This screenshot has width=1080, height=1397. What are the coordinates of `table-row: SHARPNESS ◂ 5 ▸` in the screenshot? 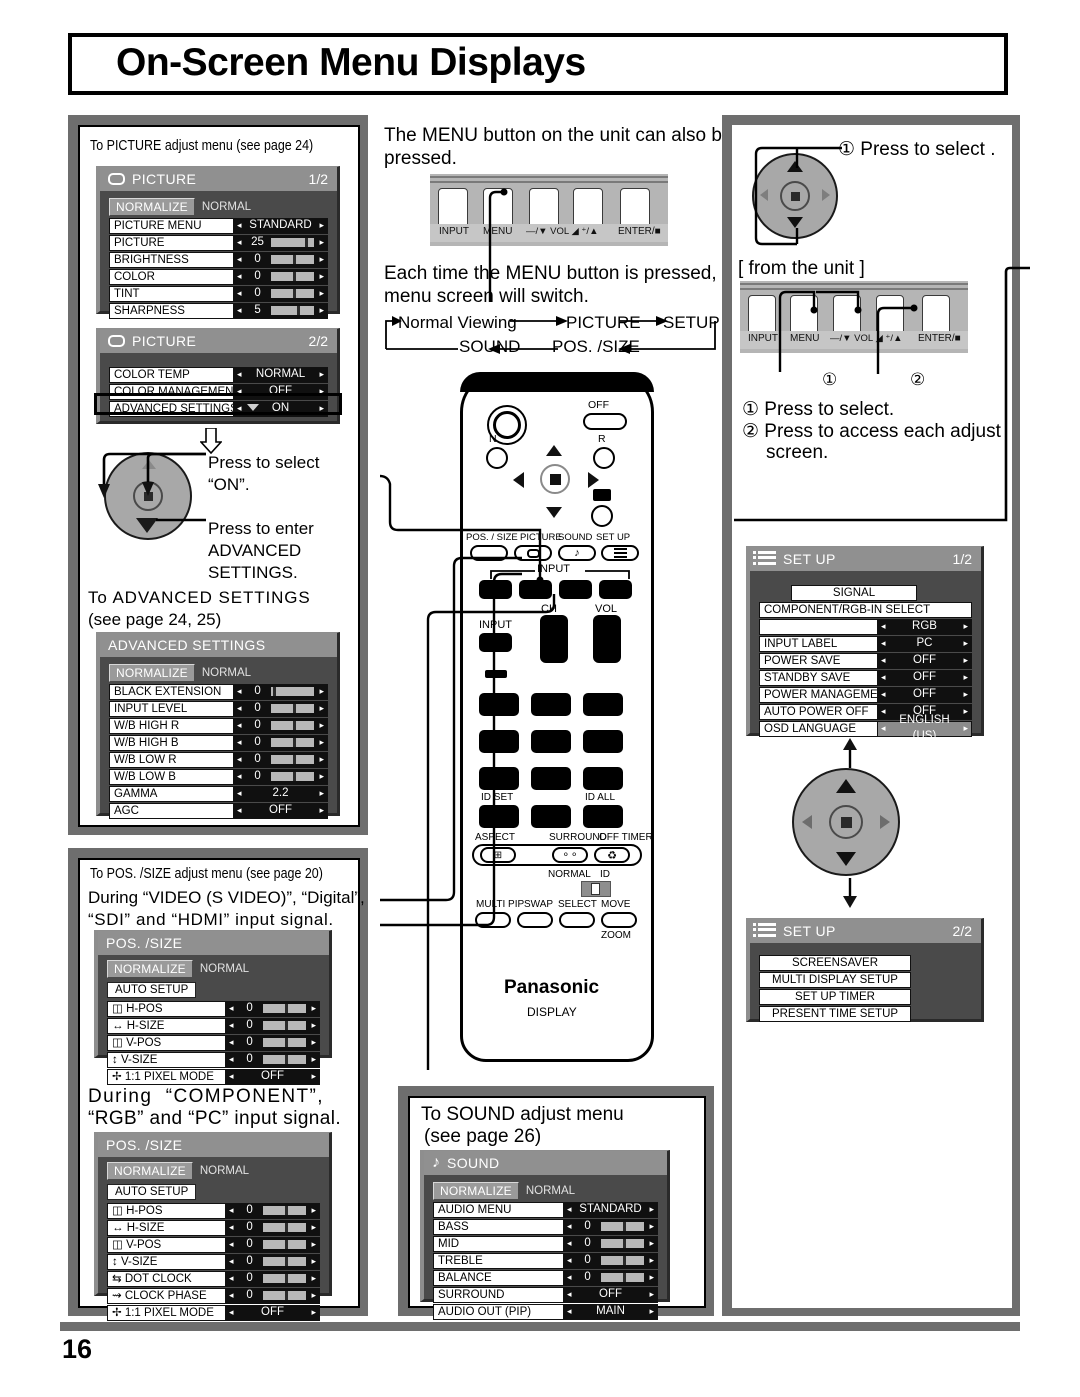 It's located at (218, 311).